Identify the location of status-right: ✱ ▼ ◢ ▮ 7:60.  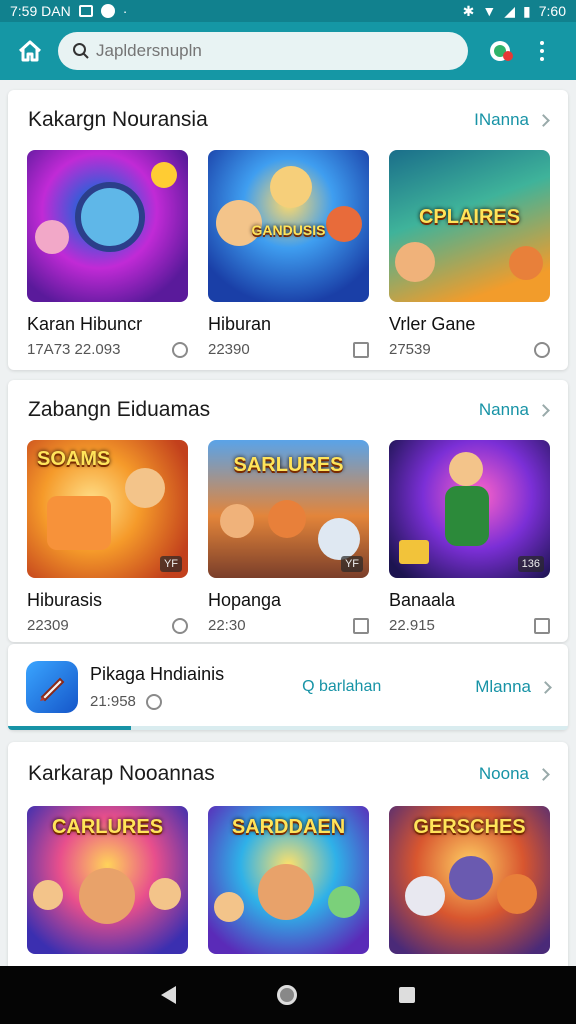
(514, 11).